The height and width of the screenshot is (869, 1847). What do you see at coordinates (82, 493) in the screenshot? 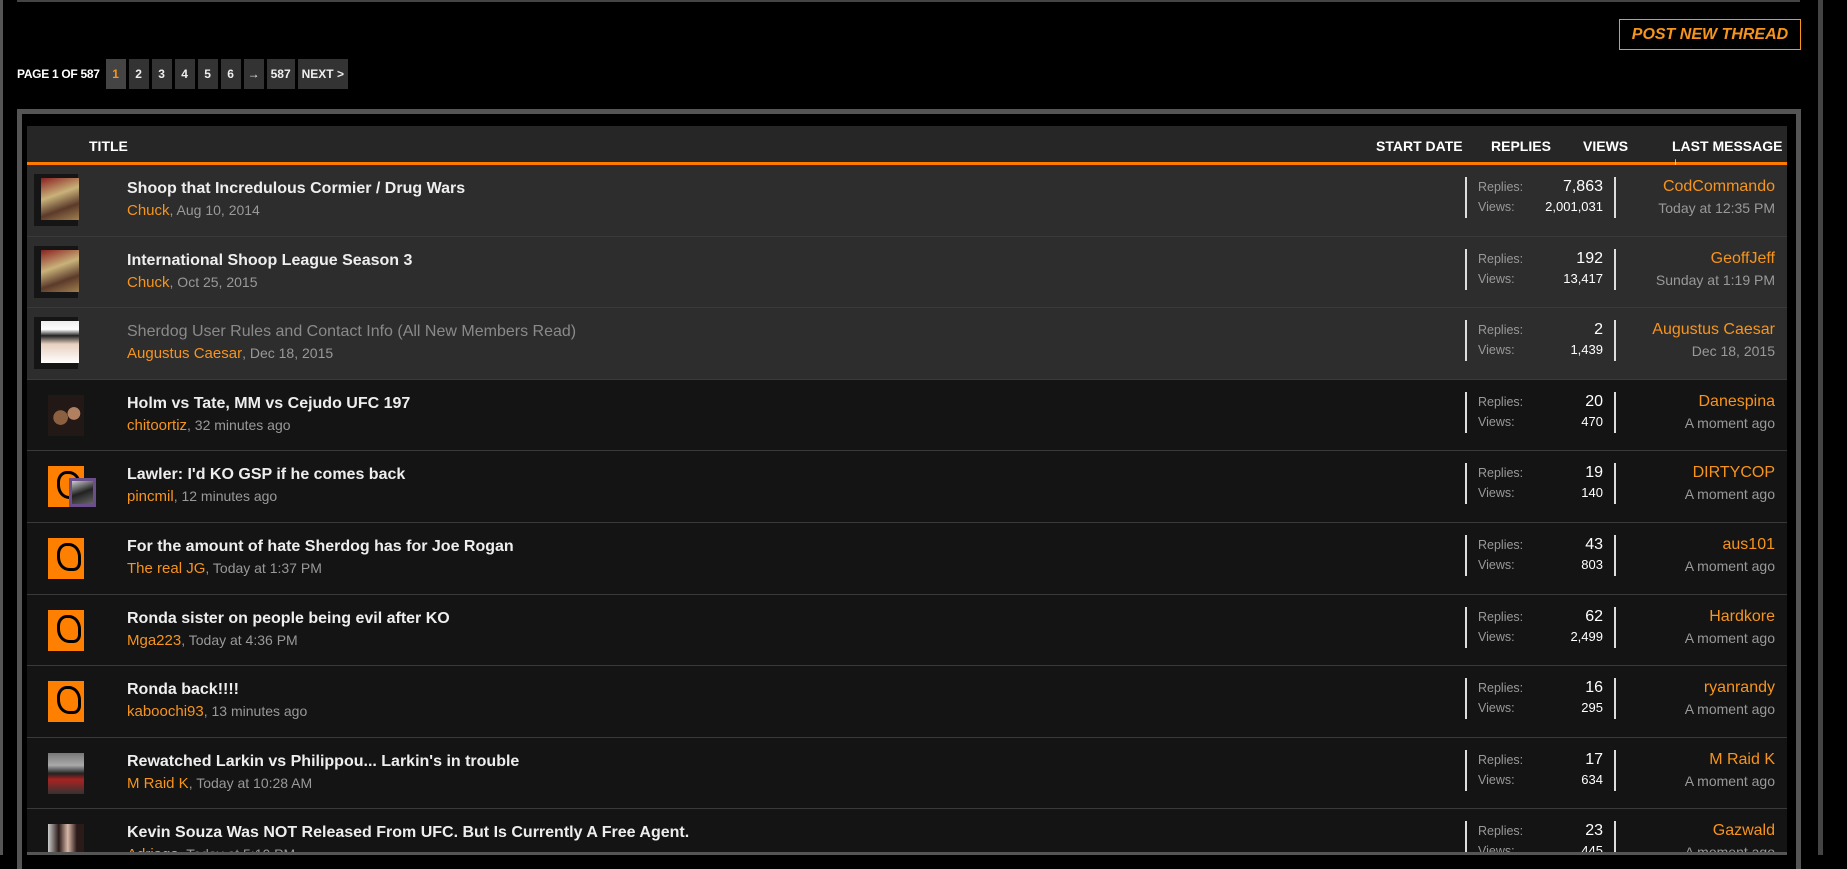
I see `last-poster-avatar` at bounding box center [82, 493].